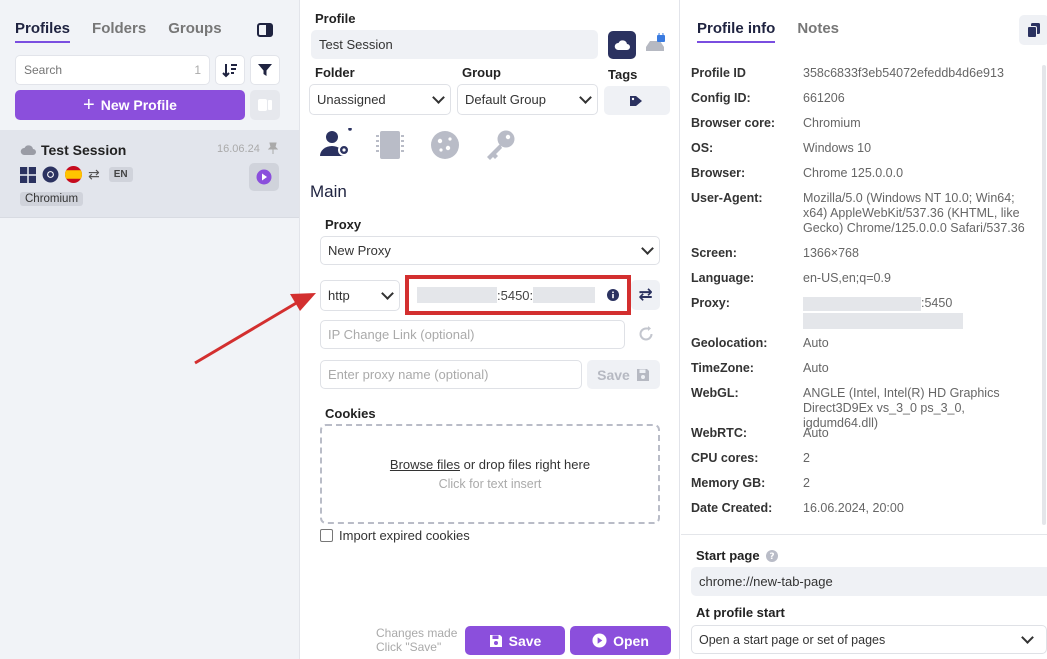  What do you see at coordinates (28, 149) in the screenshot?
I see `cloud-icon` at bounding box center [28, 149].